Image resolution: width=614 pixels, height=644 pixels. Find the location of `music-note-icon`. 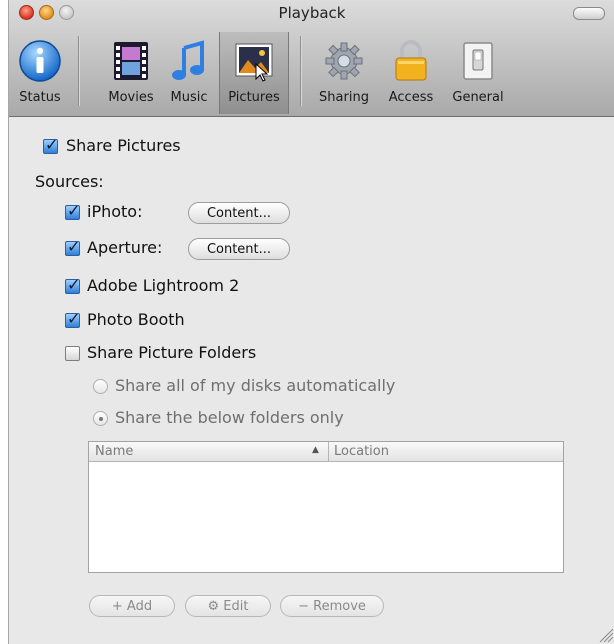

music-note-icon is located at coordinates (188, 60).